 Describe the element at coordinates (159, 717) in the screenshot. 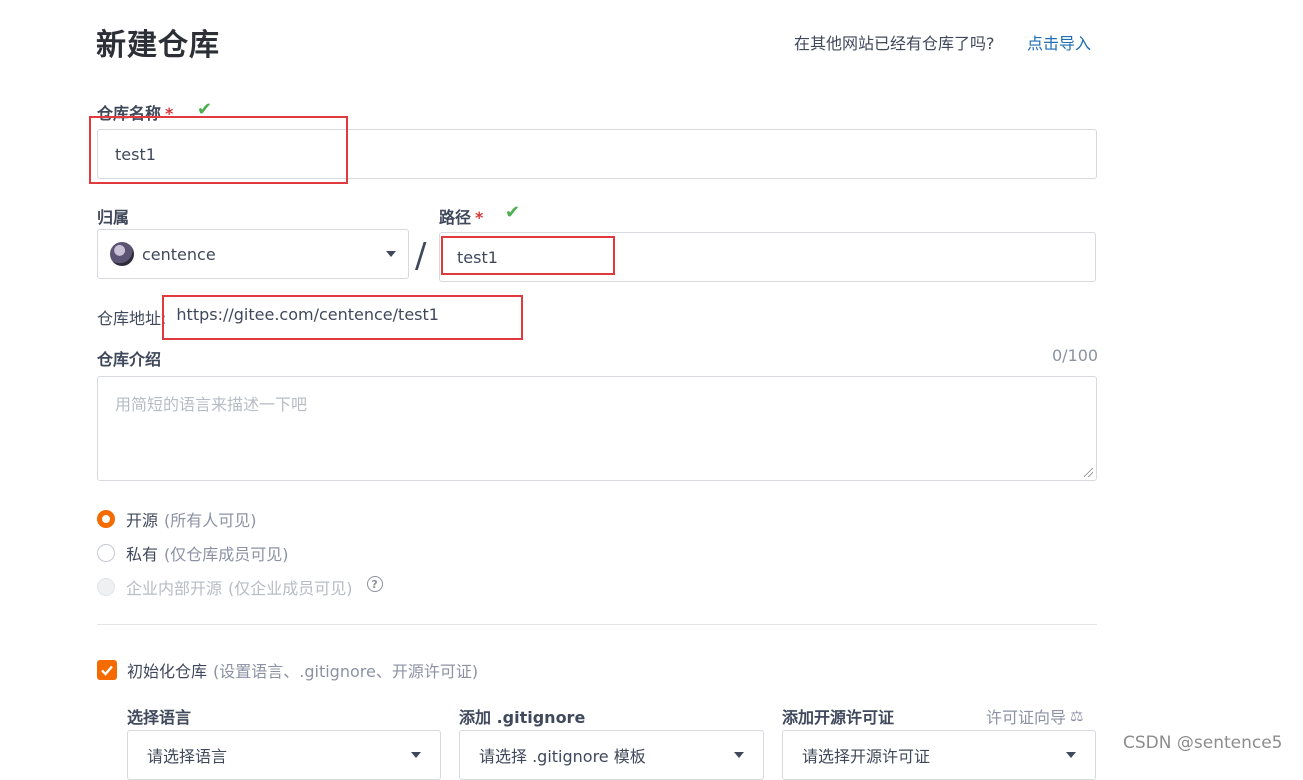

I see `language-label: 选择语言` at that location.